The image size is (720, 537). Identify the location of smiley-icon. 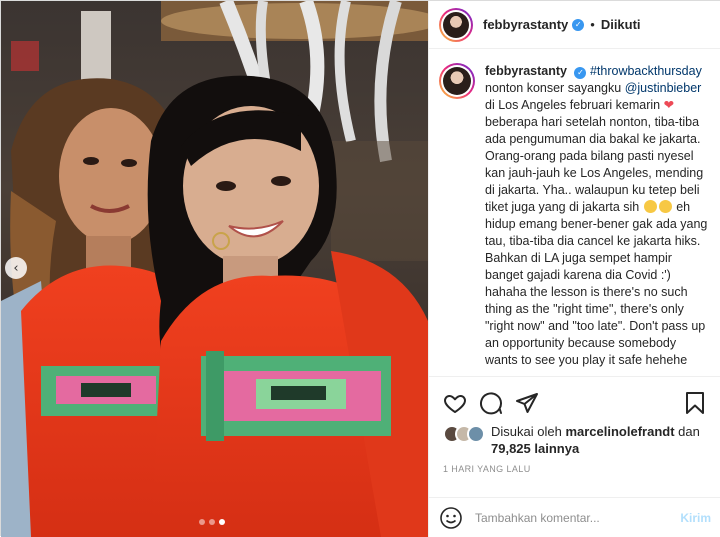
(451, 518).